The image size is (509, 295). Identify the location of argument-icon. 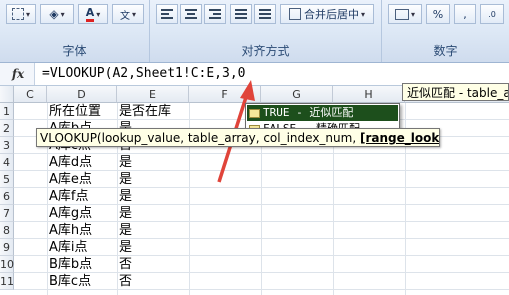
(254, 113).